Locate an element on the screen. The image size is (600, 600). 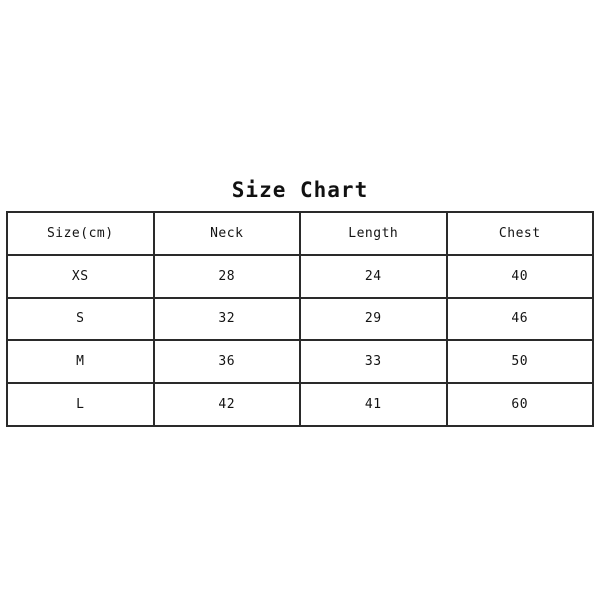
cell-chest: 40 is located at coordinates (519, 276).